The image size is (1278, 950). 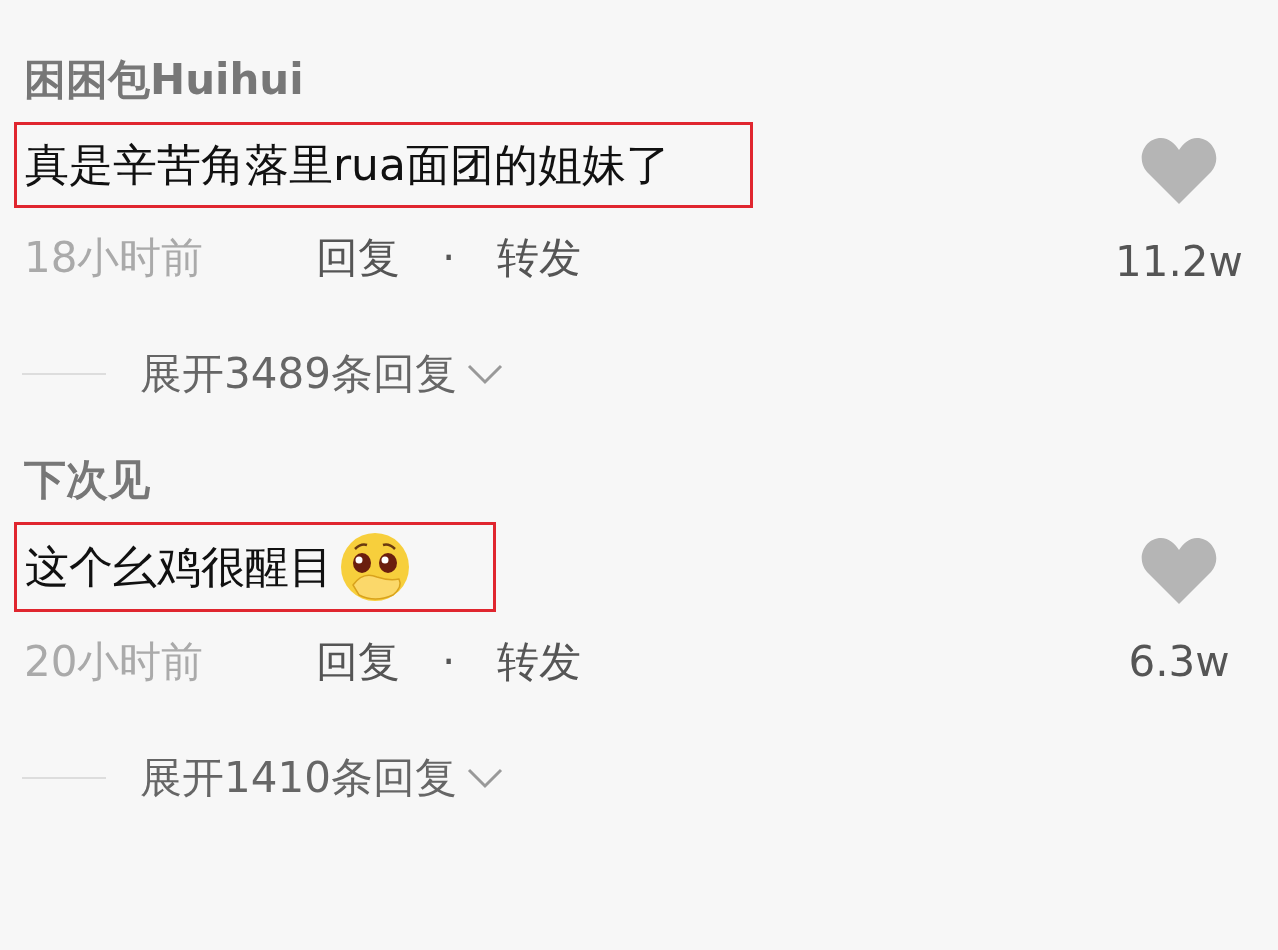 What do you see at coordinates (87, 480) in the screenshot?
I see `username: 下次见` at bounding box center [87, 480].